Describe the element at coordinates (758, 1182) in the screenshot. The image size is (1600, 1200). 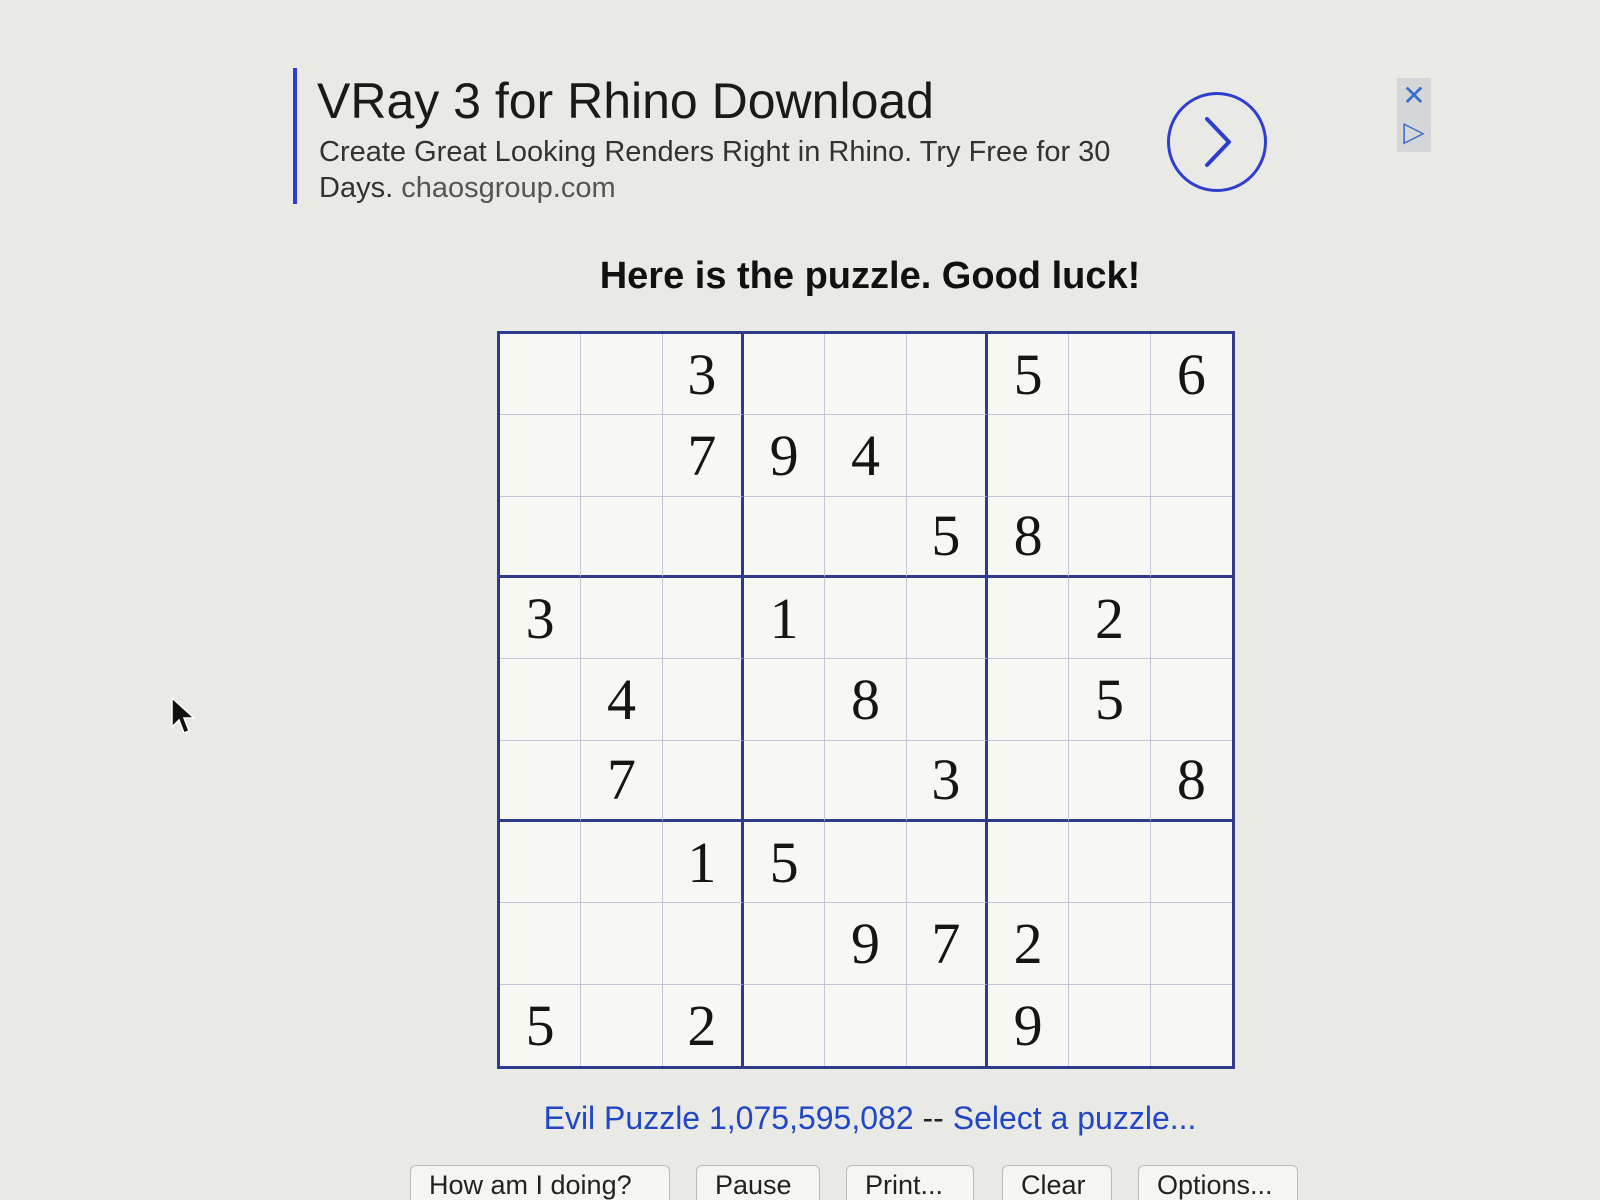
I see `pause-button: Pause` at that location.